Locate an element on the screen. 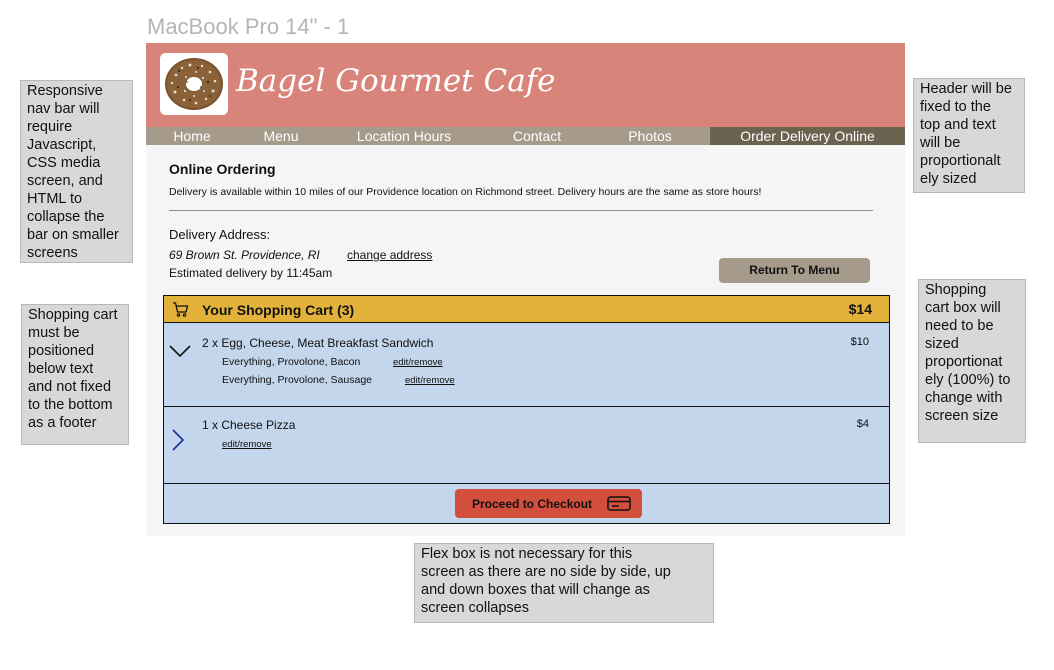  proceed-to-checkout-button: Proceed to Checkout is located at coordinates (548, 503).